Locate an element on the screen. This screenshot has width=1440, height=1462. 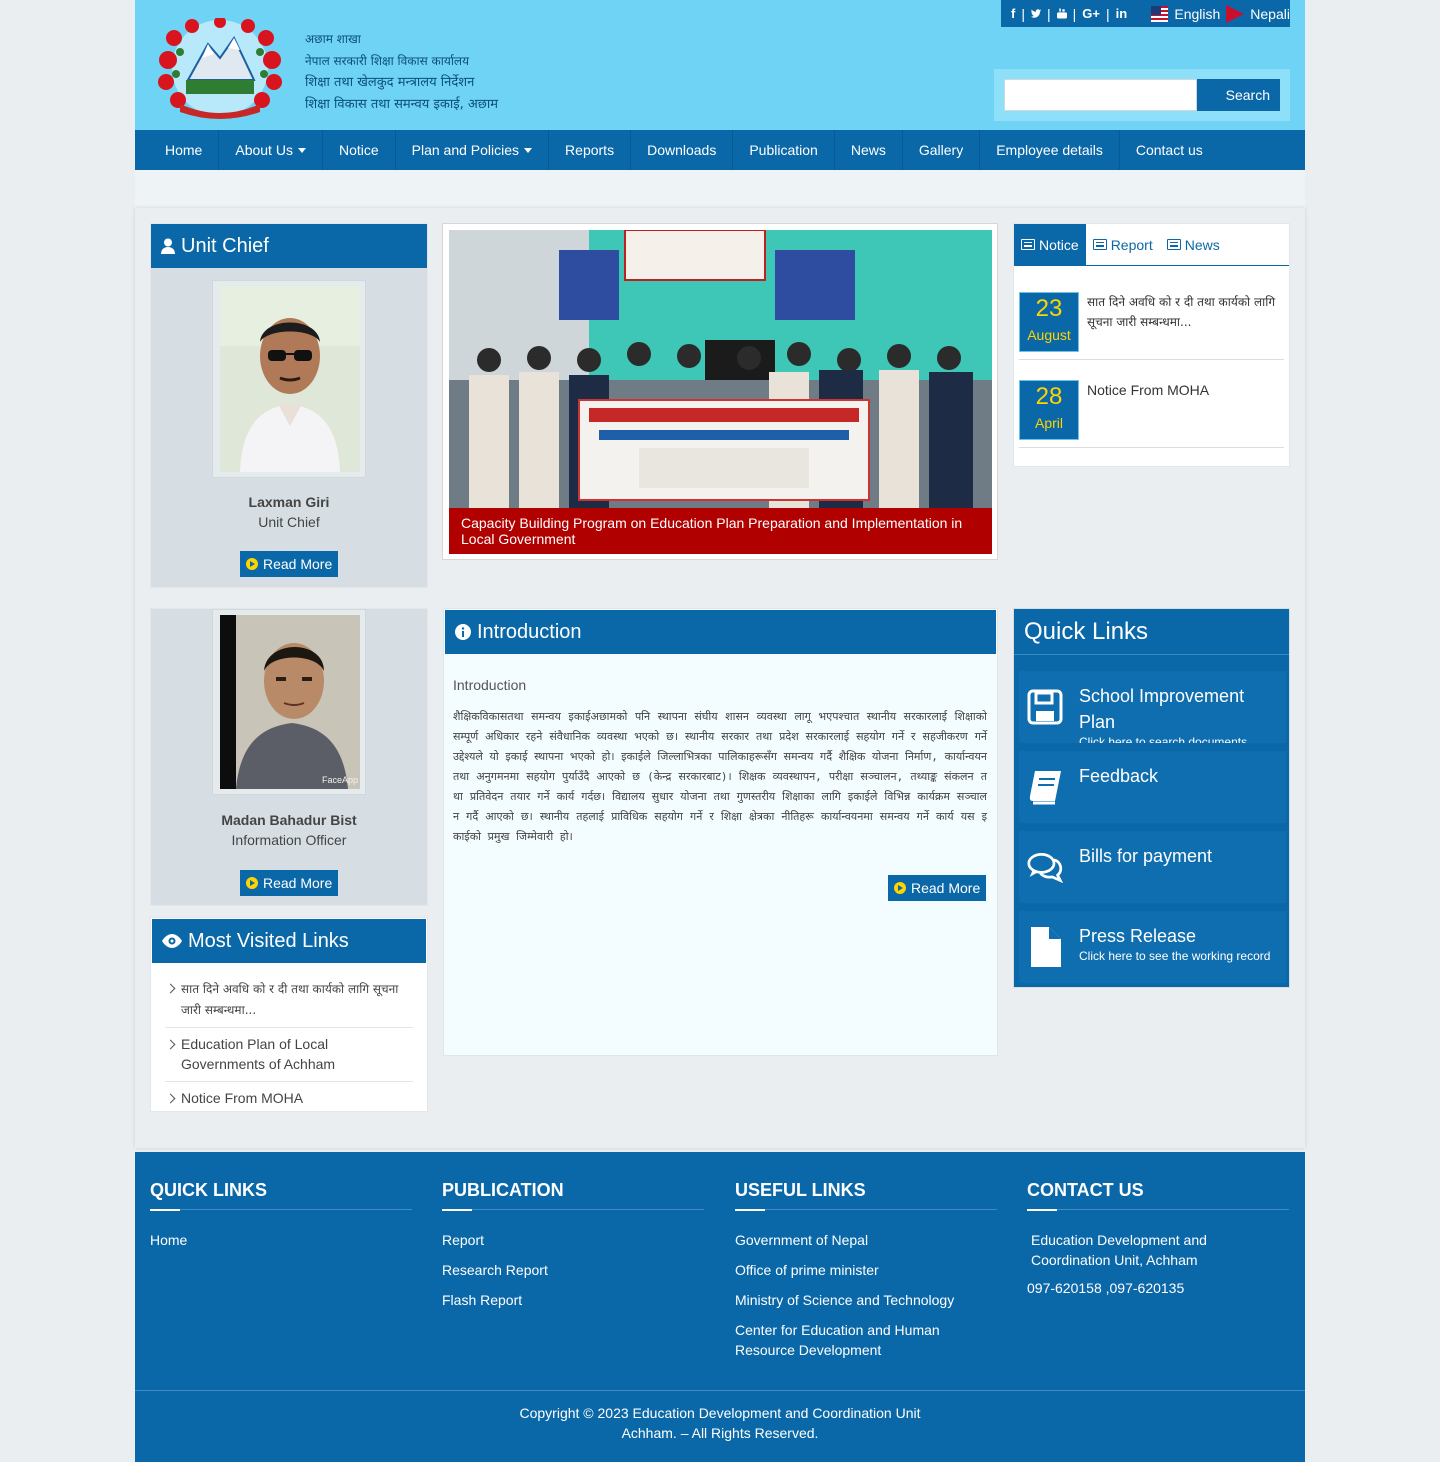
nav-label: Downloads is located at coordinates (682, 150).